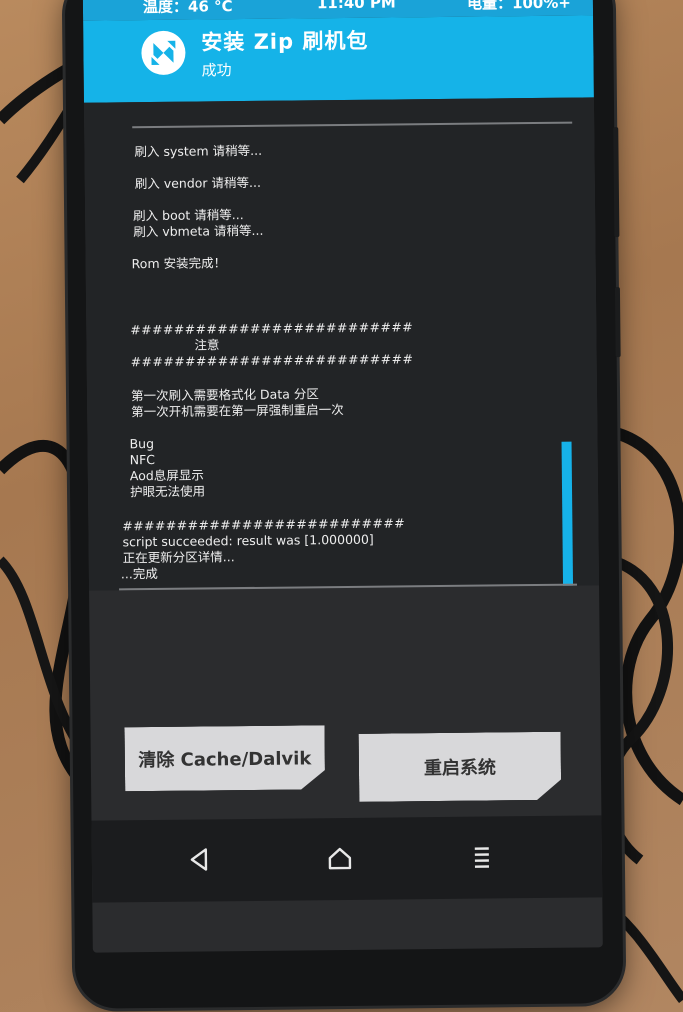 Image resolution: width=683 pixels, height=1012 pixels. What do you see at coordinates (567, 513) in the screenshot?
I see `log-scrollbar` at bounding box center [567, 513].